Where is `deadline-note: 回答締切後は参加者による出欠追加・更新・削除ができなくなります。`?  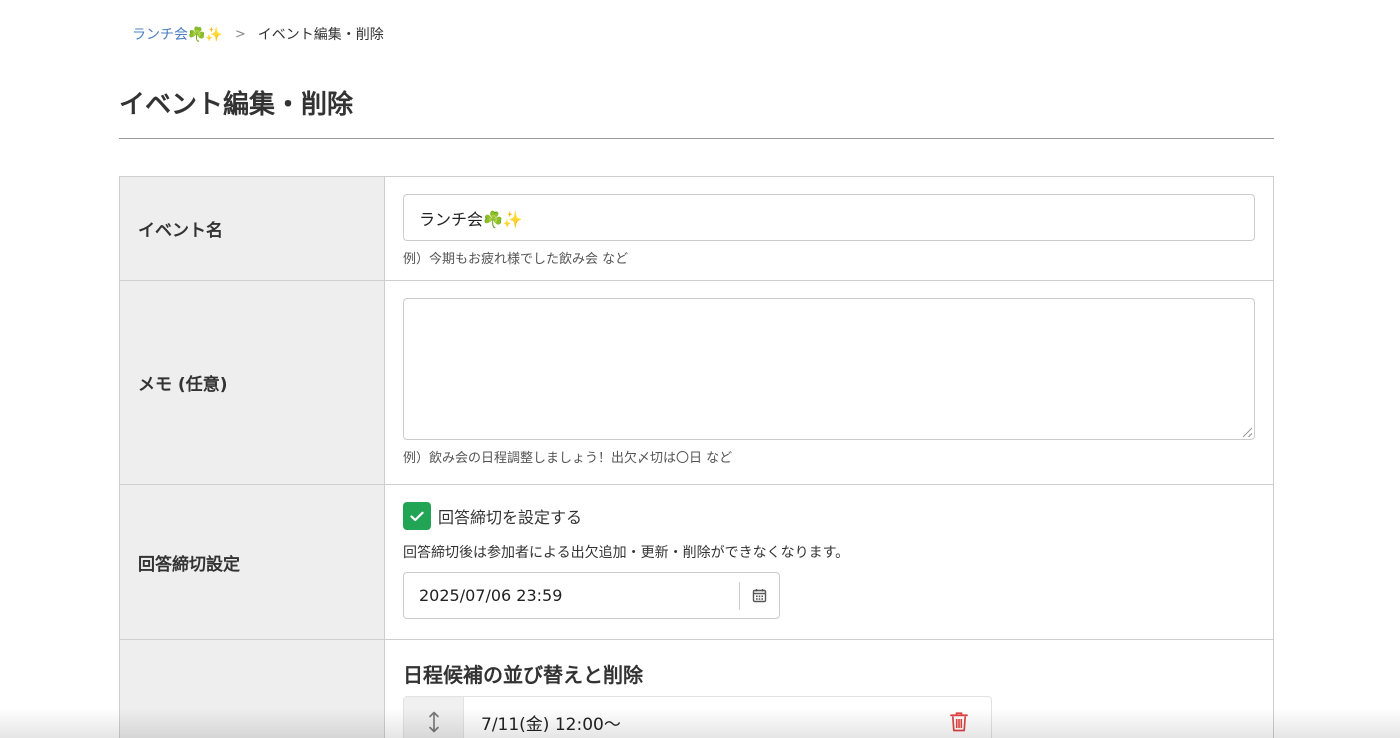 deadline-note: 回答締切後は参加者による出欠追加・更新・削除ができなくなります。 is located at coordinates (626, 553).